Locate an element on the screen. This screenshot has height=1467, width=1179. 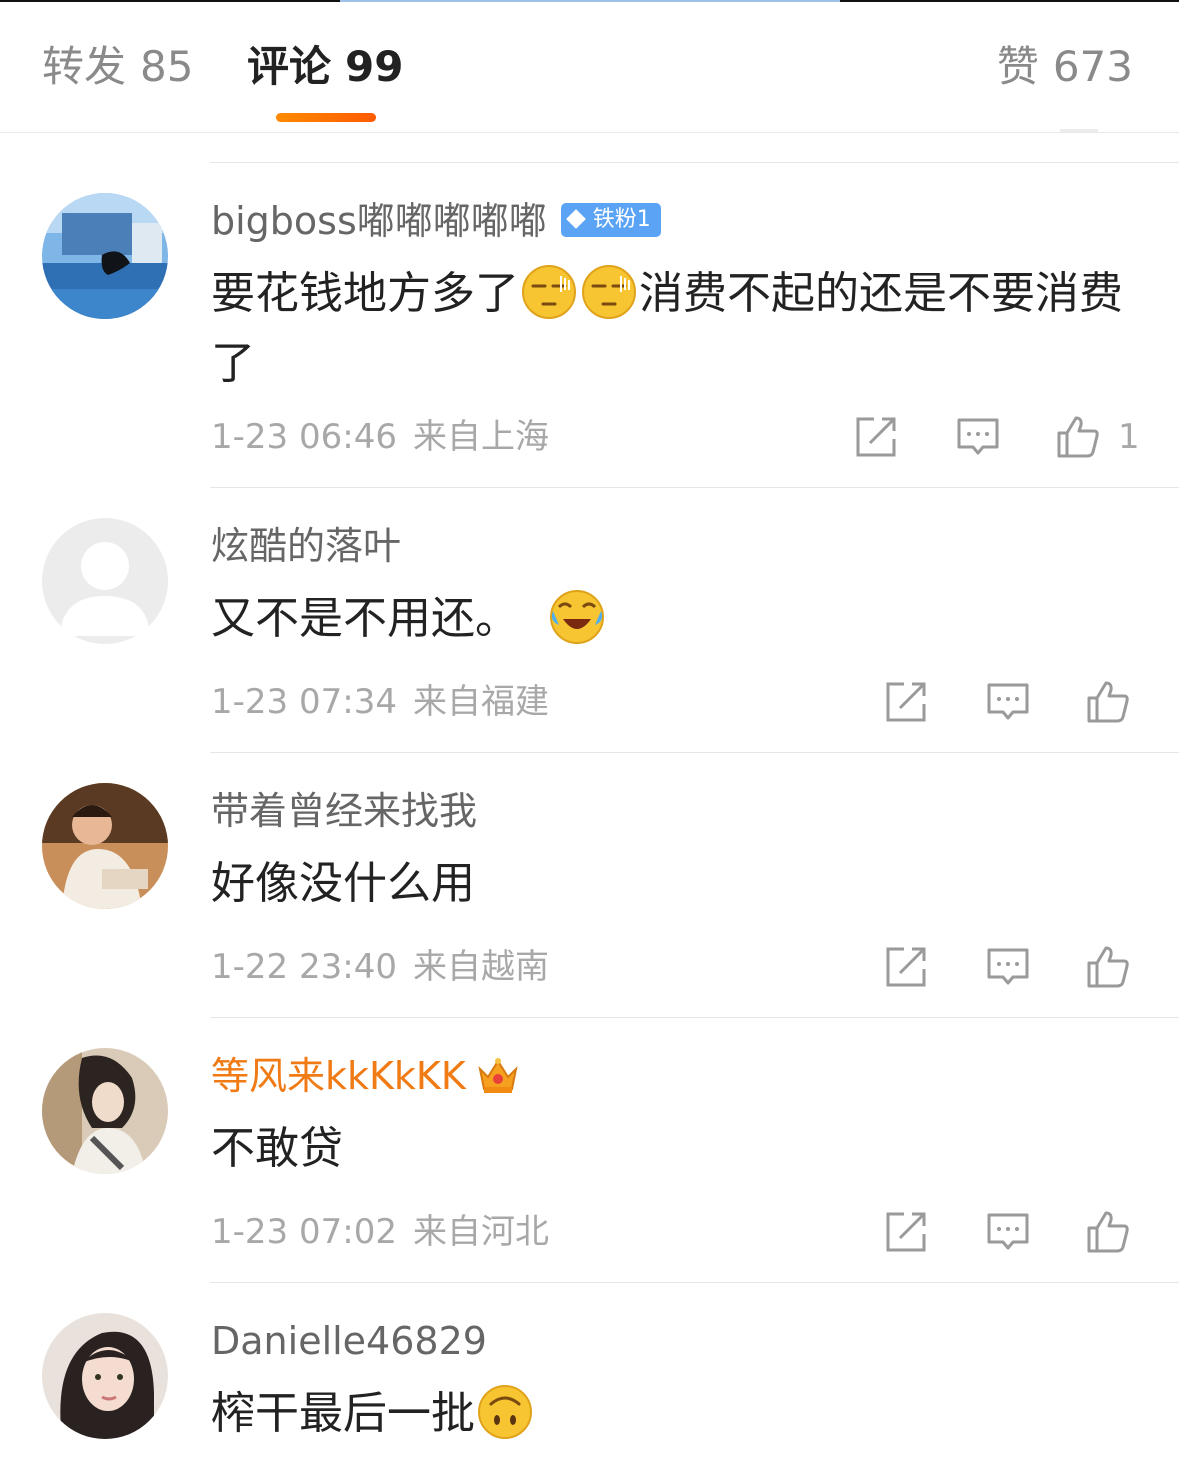
timestamp: 1-23 06:46 is located at coordinates (304, 437).